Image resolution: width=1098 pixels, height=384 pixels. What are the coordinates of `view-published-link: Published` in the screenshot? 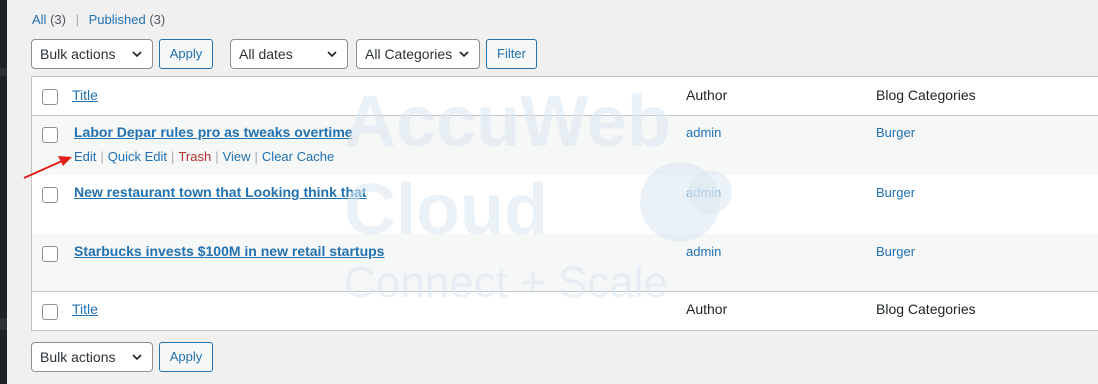 It's located at (117, 19).